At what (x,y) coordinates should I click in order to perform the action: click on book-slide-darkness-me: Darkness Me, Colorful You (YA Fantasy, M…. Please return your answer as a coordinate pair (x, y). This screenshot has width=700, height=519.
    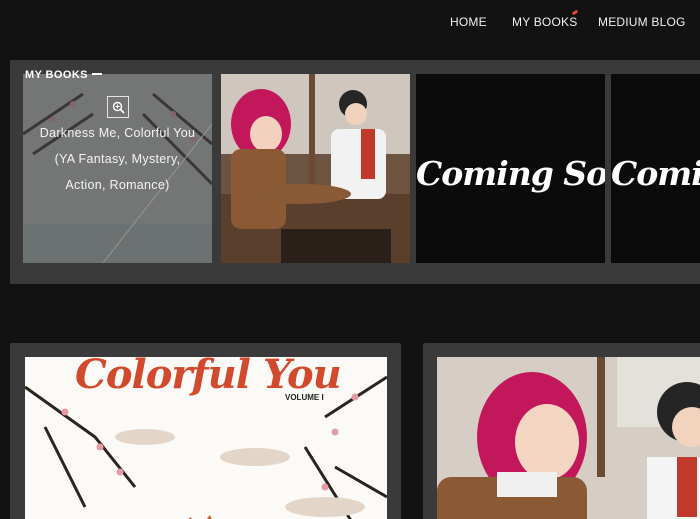
    Looking at the image, I should click on (117, 168).